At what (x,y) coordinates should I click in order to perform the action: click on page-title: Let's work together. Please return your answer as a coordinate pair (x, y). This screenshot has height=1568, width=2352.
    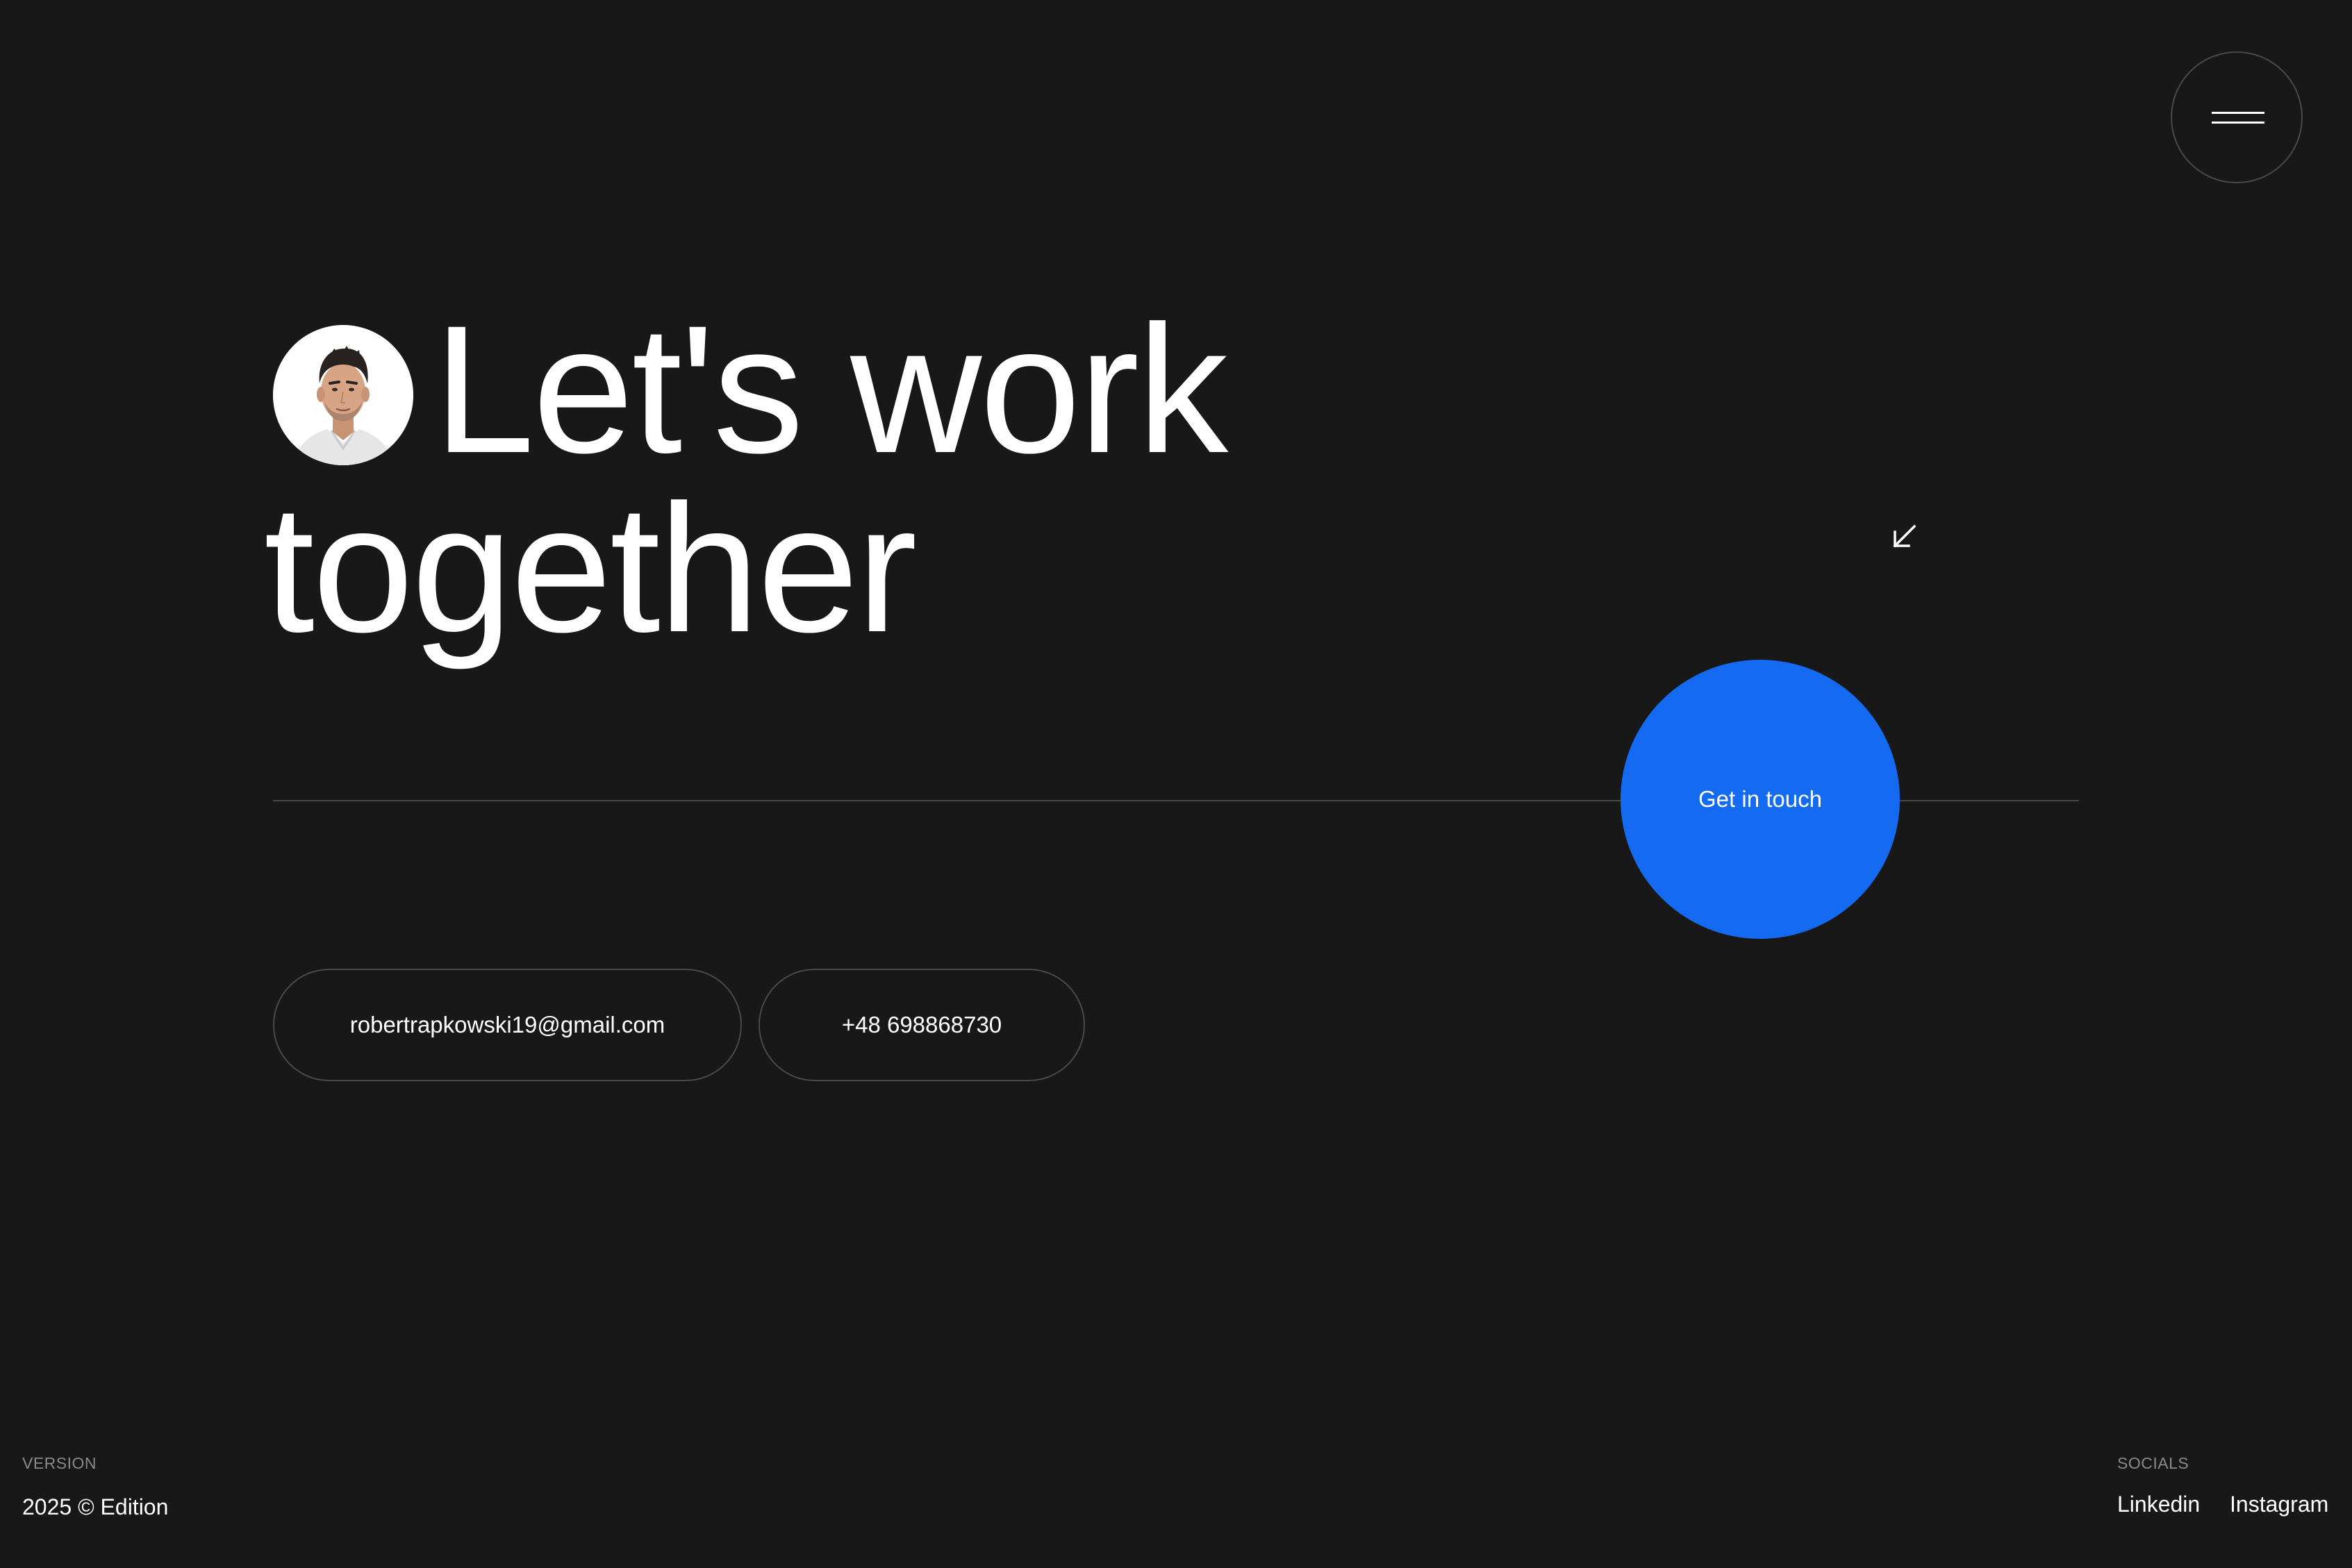
    Looking at the image, I should click on (746, 480).